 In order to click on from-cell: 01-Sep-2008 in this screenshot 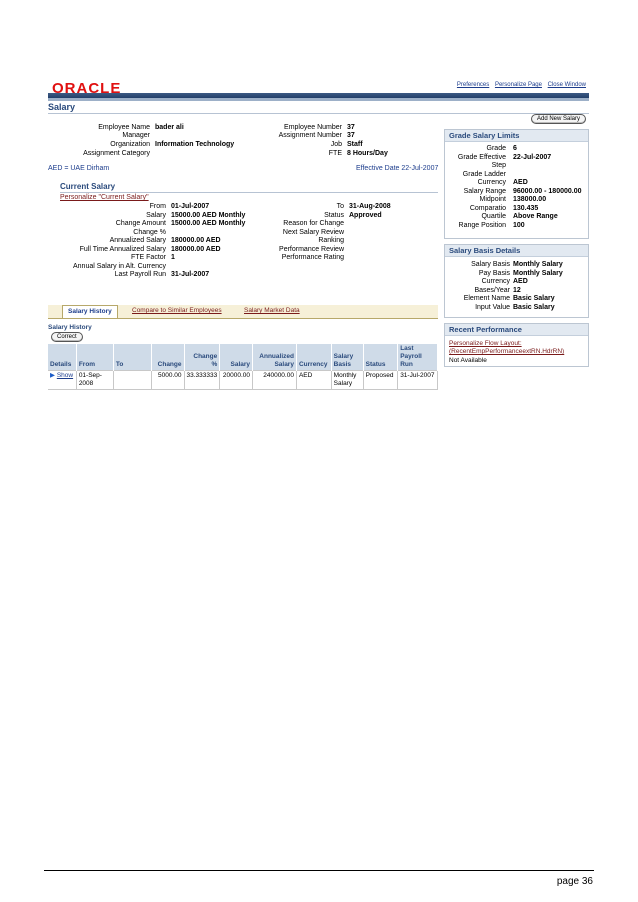, I will do `click(94, 380)`.